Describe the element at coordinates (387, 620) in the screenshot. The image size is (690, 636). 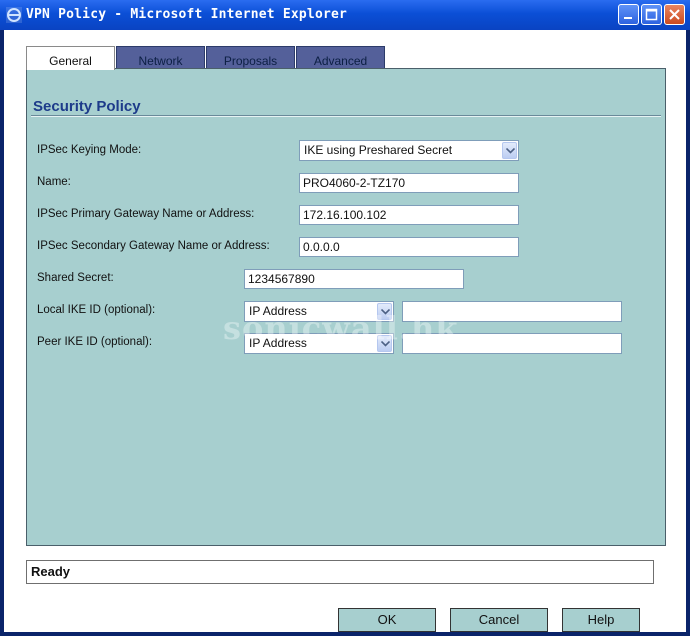
I see `ok-button: OK` at that location.